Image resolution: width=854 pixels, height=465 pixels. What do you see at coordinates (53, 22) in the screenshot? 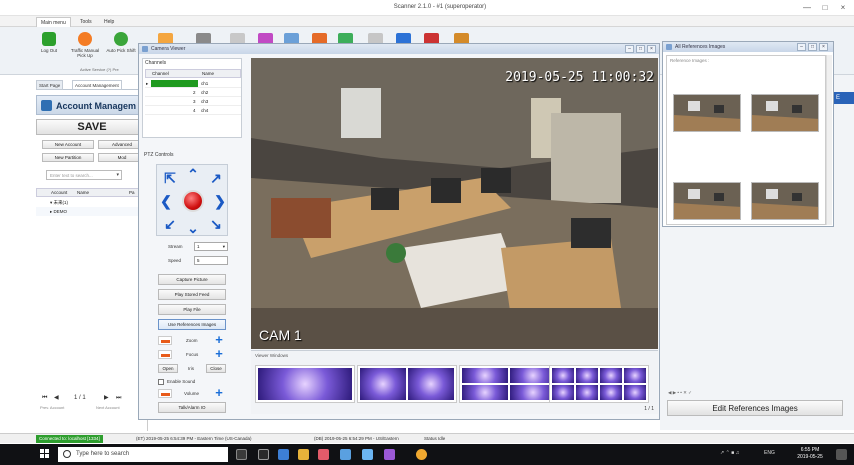
I see `tab-main-menu: Main menu` at bounding box center [53, 22].